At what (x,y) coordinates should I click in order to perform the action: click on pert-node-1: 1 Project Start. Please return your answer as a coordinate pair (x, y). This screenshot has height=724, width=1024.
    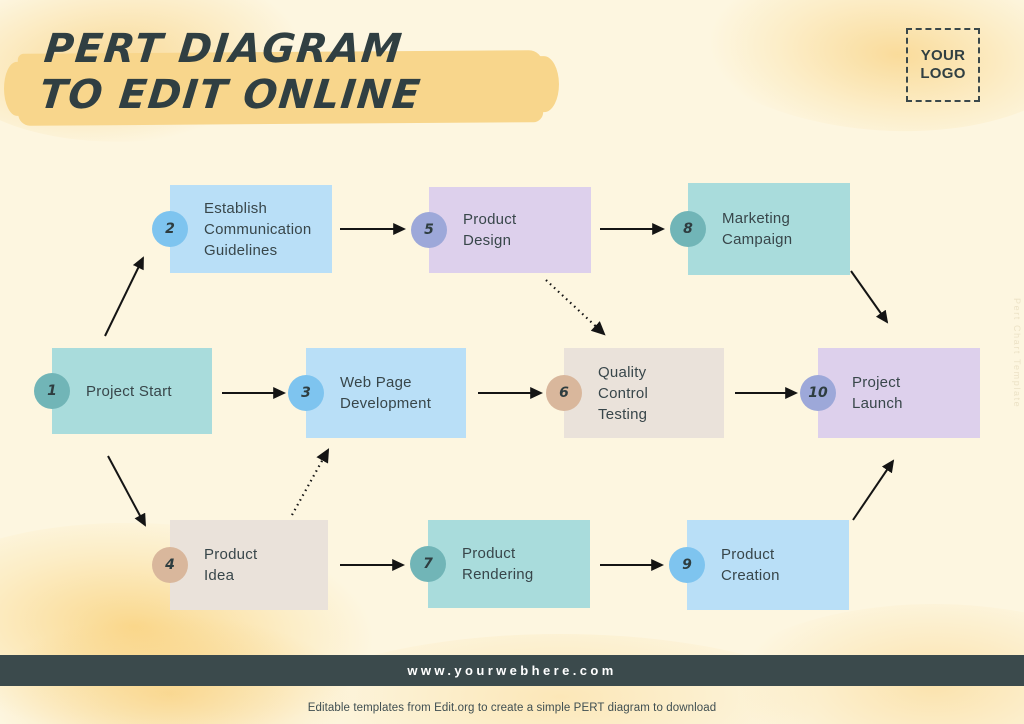
    Looking at the image, I should click on (123, 391).